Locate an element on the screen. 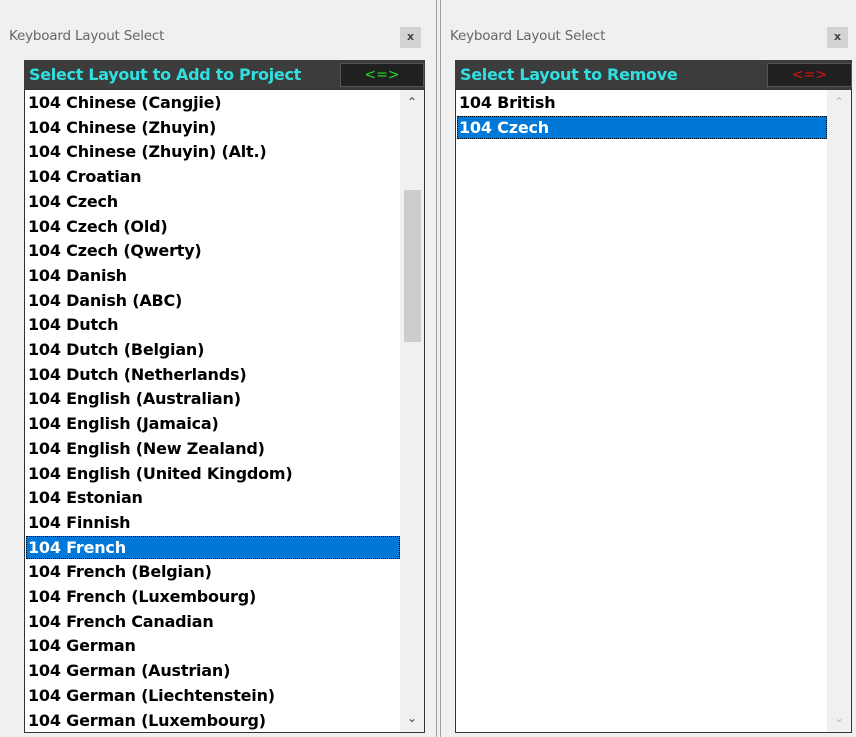 This screenshot has width=856, height=737. list-item: 104 German is located at coordinates (213, 645).